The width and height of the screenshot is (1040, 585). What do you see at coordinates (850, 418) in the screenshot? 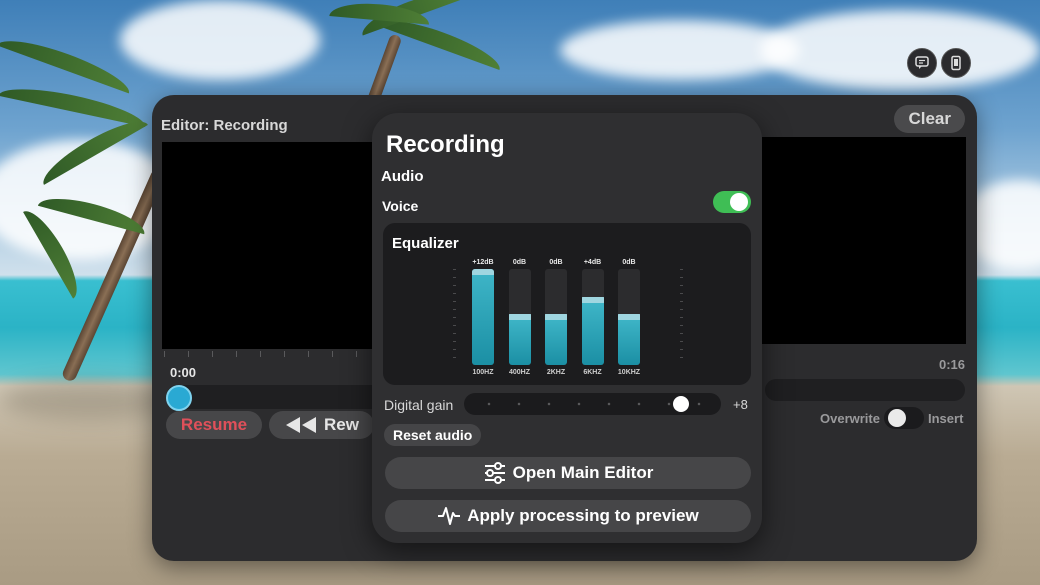
I see `overwrite-label: Overwrite` at bounding box center [850, 418].